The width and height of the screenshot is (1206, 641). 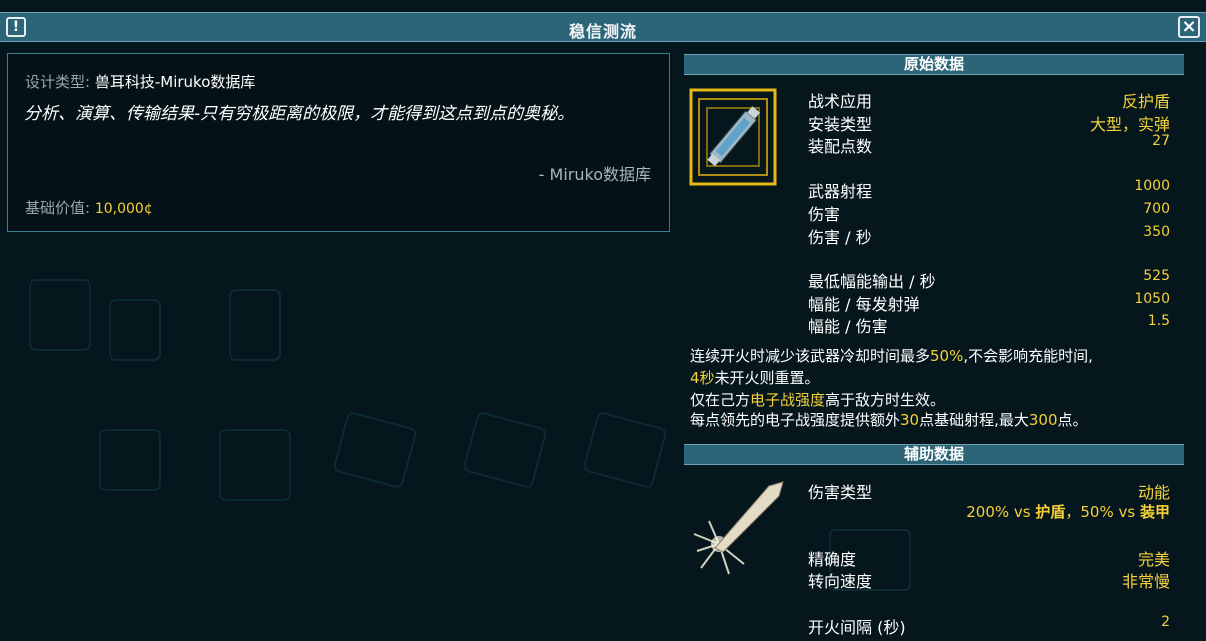 I want to click on tactical-use-value: 反护盾, so click(x=1145, y=101).